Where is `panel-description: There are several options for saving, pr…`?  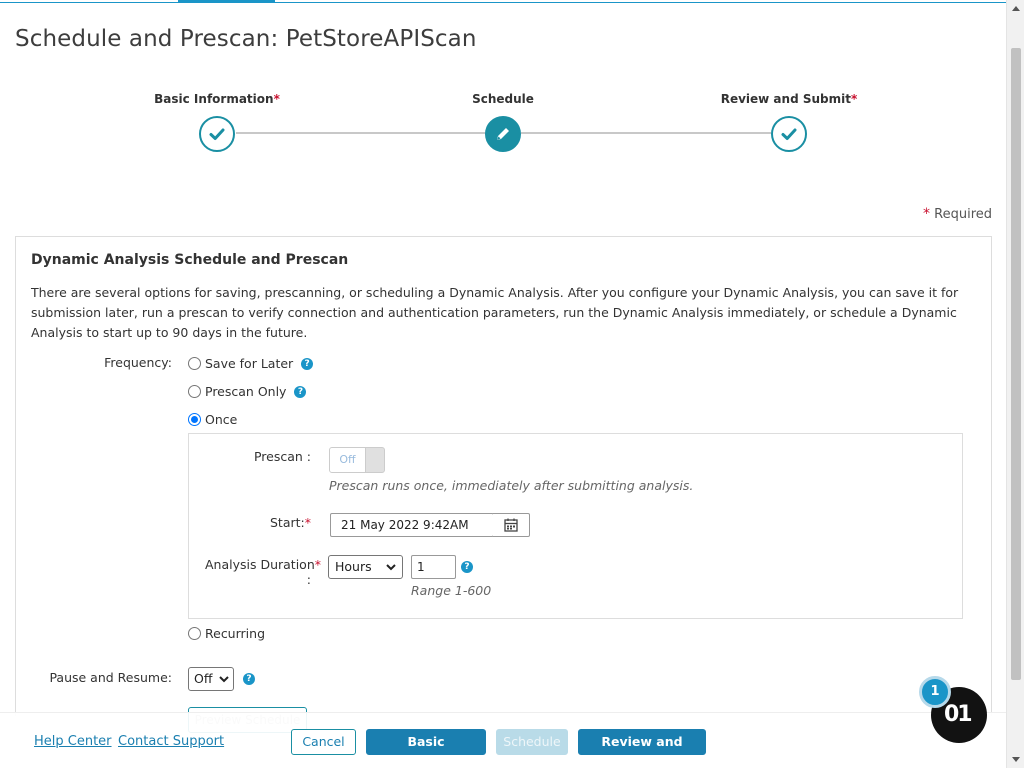 panel-description: There are several options for saving, pr… is located at coordinates (495, 312).